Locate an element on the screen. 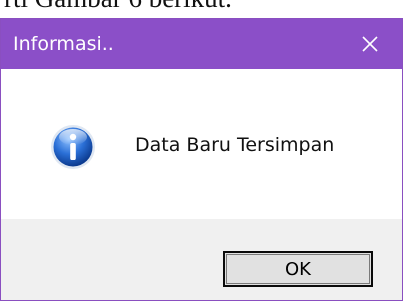  information-icon is located at coordinates (73, 147).